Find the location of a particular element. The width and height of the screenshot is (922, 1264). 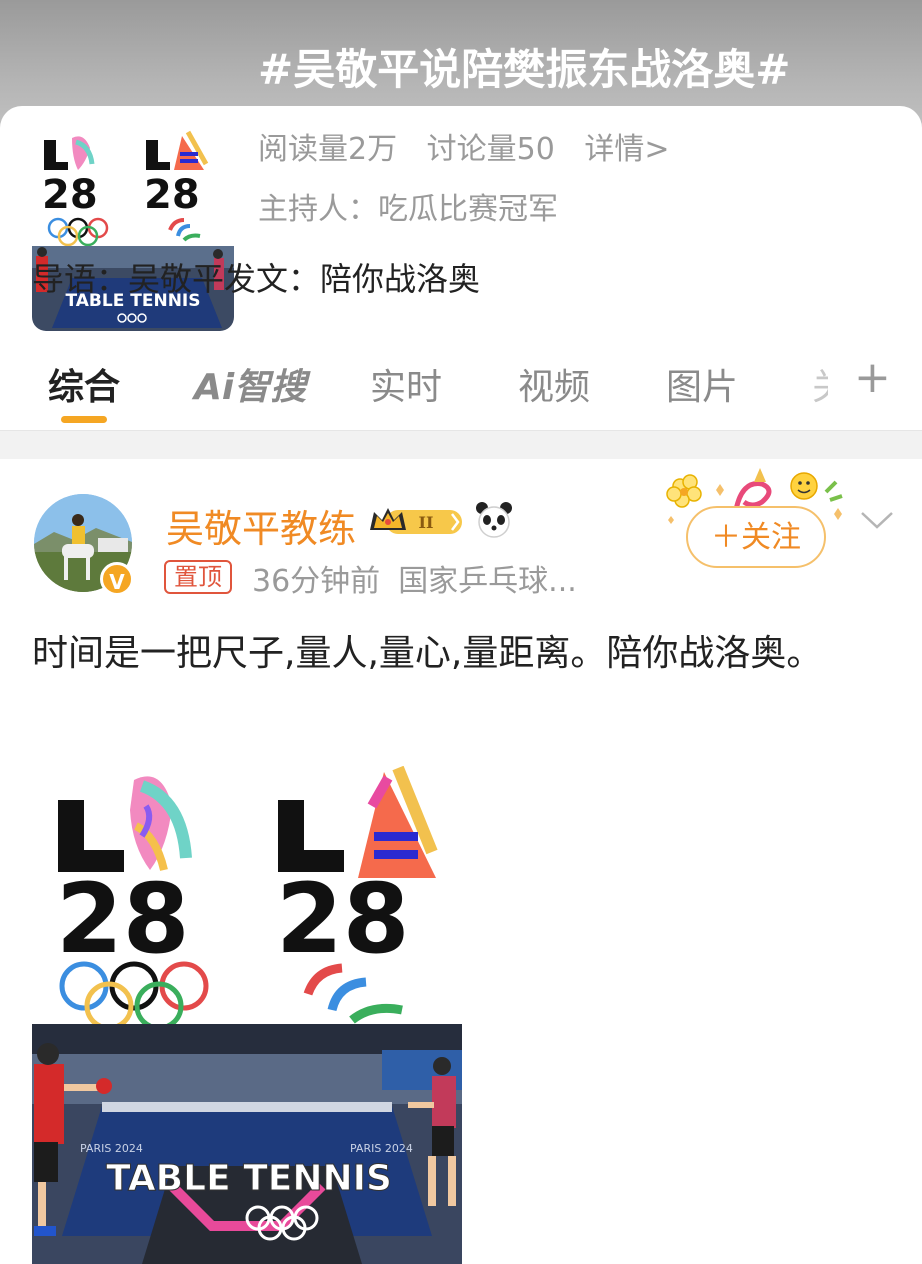

topic-title: #吴敬平说陪樊振东战洛奥# is located at coordinates (524, 69).